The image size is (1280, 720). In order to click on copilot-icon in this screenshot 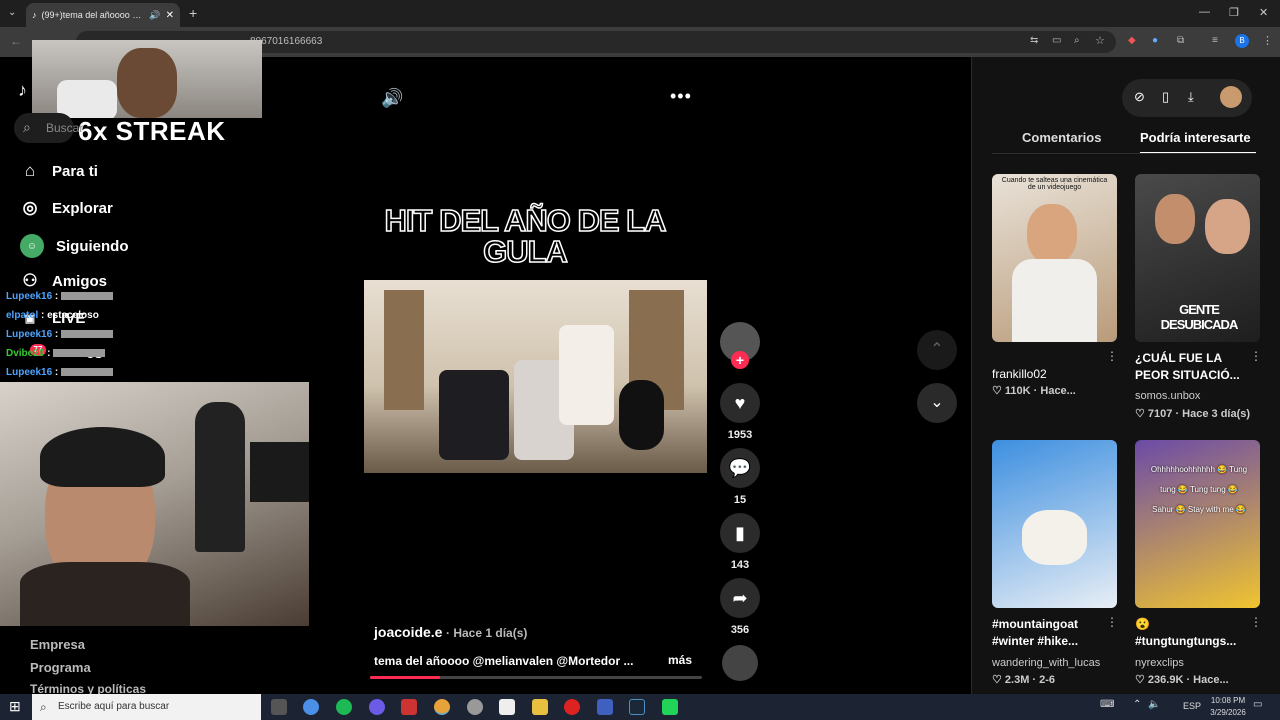, I will do `click(311, 707)`.